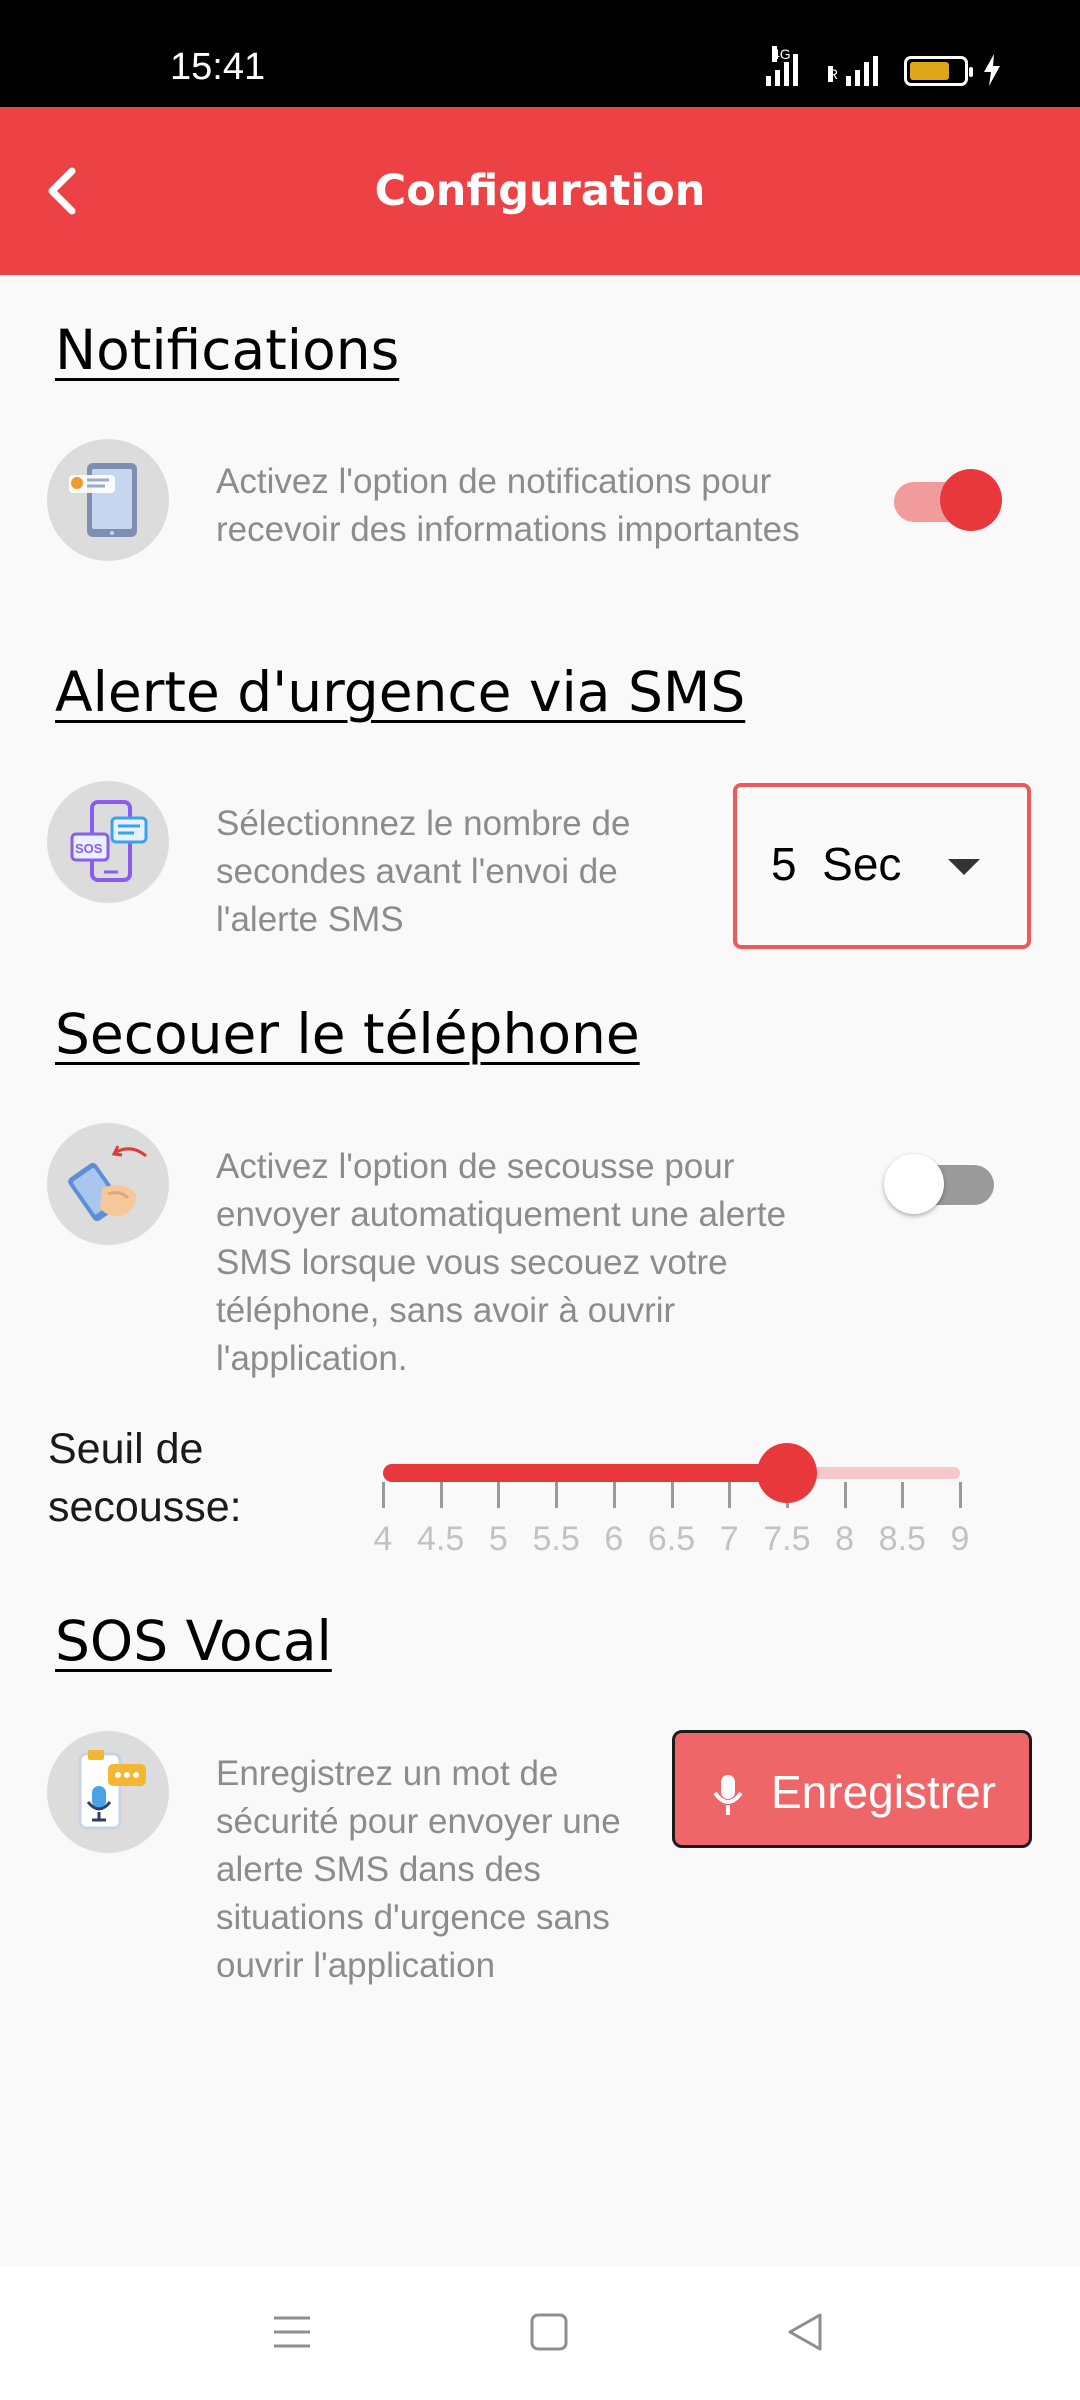 The height and width of the screenshot is (2400, 1080). What do you see at coordinates (103, 500) in the screenshot?
I see `tablet-notification-icon` at bounding box center [103, 500].